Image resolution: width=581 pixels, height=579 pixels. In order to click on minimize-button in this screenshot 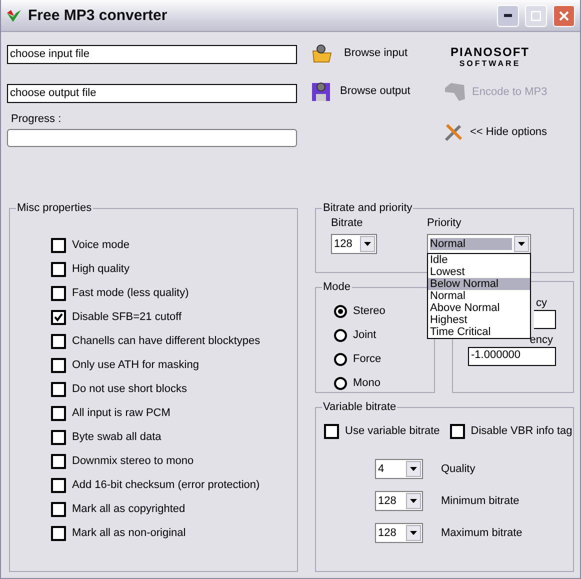, I will do `click(508, 15)`.